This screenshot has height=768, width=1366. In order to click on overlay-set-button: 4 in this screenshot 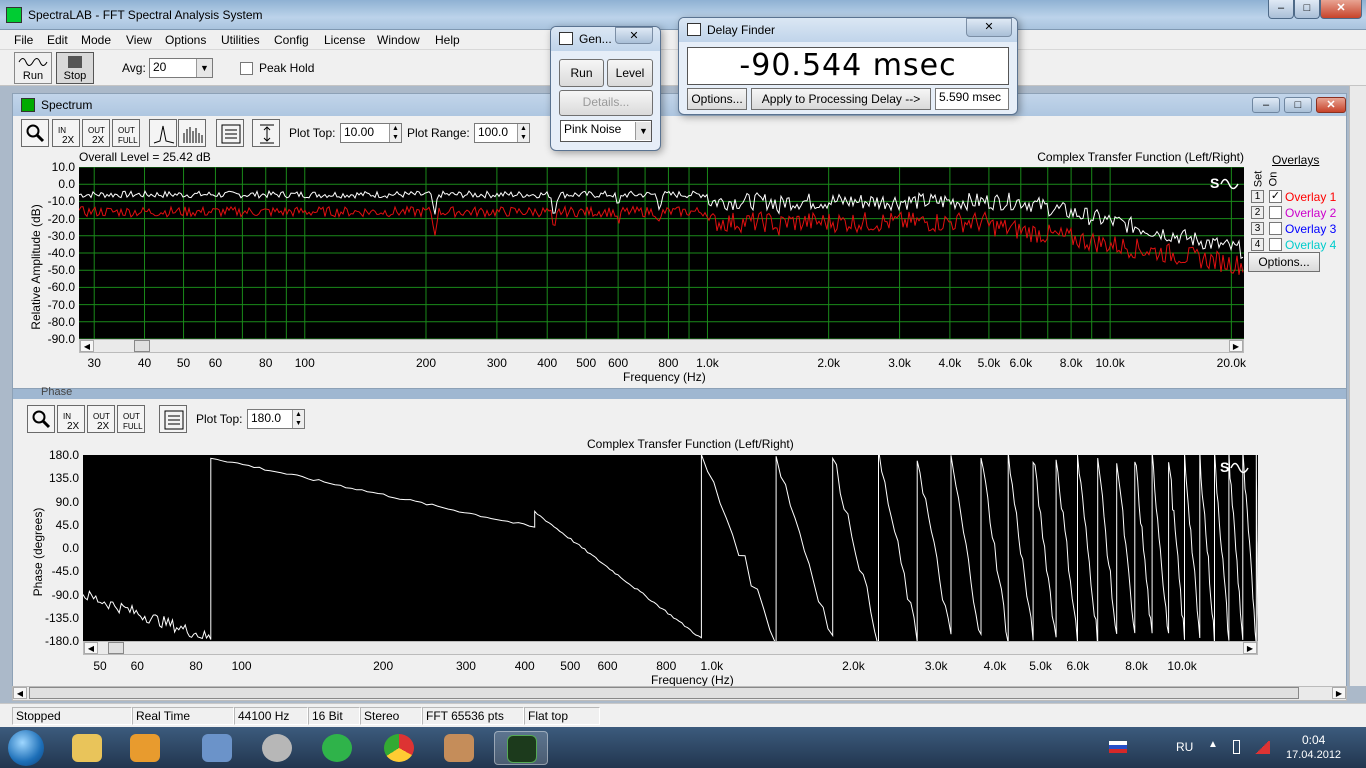, I will do `click(1257, 244)`.